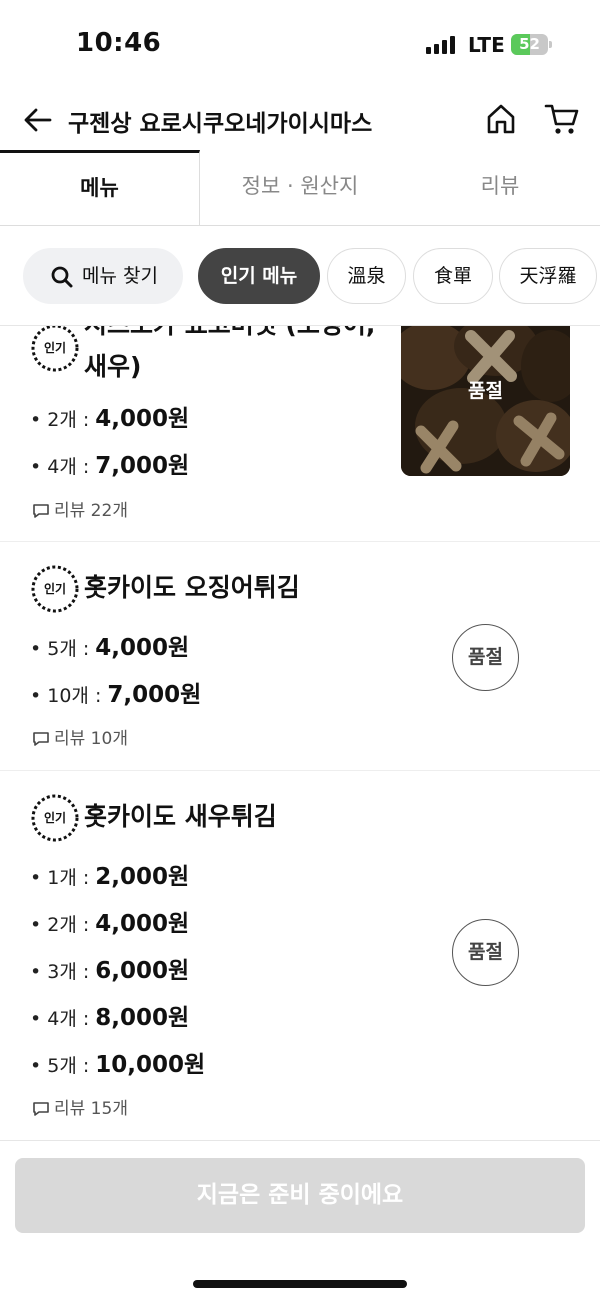 The width and height of the screenshot is (600, 1301). What do you see at coordinates (259, 276) in the screenshot?
I see `chip-popular-menu: 인기 메뉴` at bounding box center [259, 276].